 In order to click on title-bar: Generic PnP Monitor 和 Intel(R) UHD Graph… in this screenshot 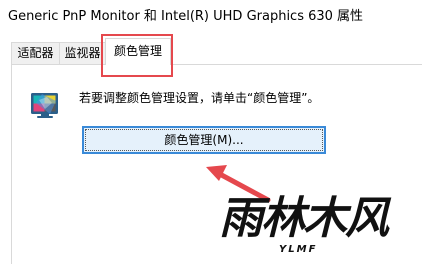, I will do `click(211, 17)`.